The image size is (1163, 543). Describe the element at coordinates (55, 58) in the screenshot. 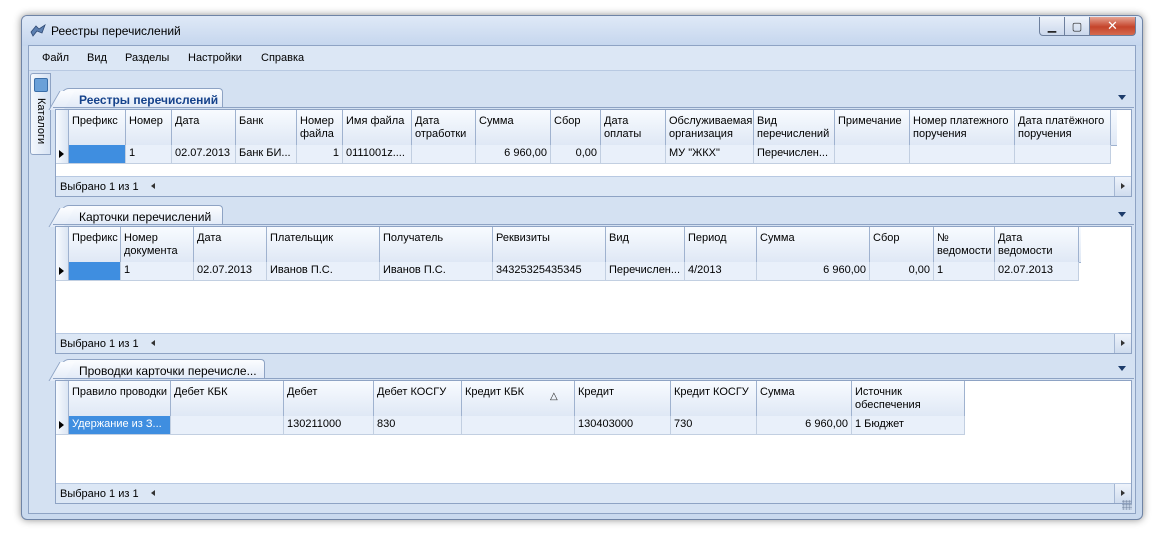

I see `menu-file: Файл` at that location.